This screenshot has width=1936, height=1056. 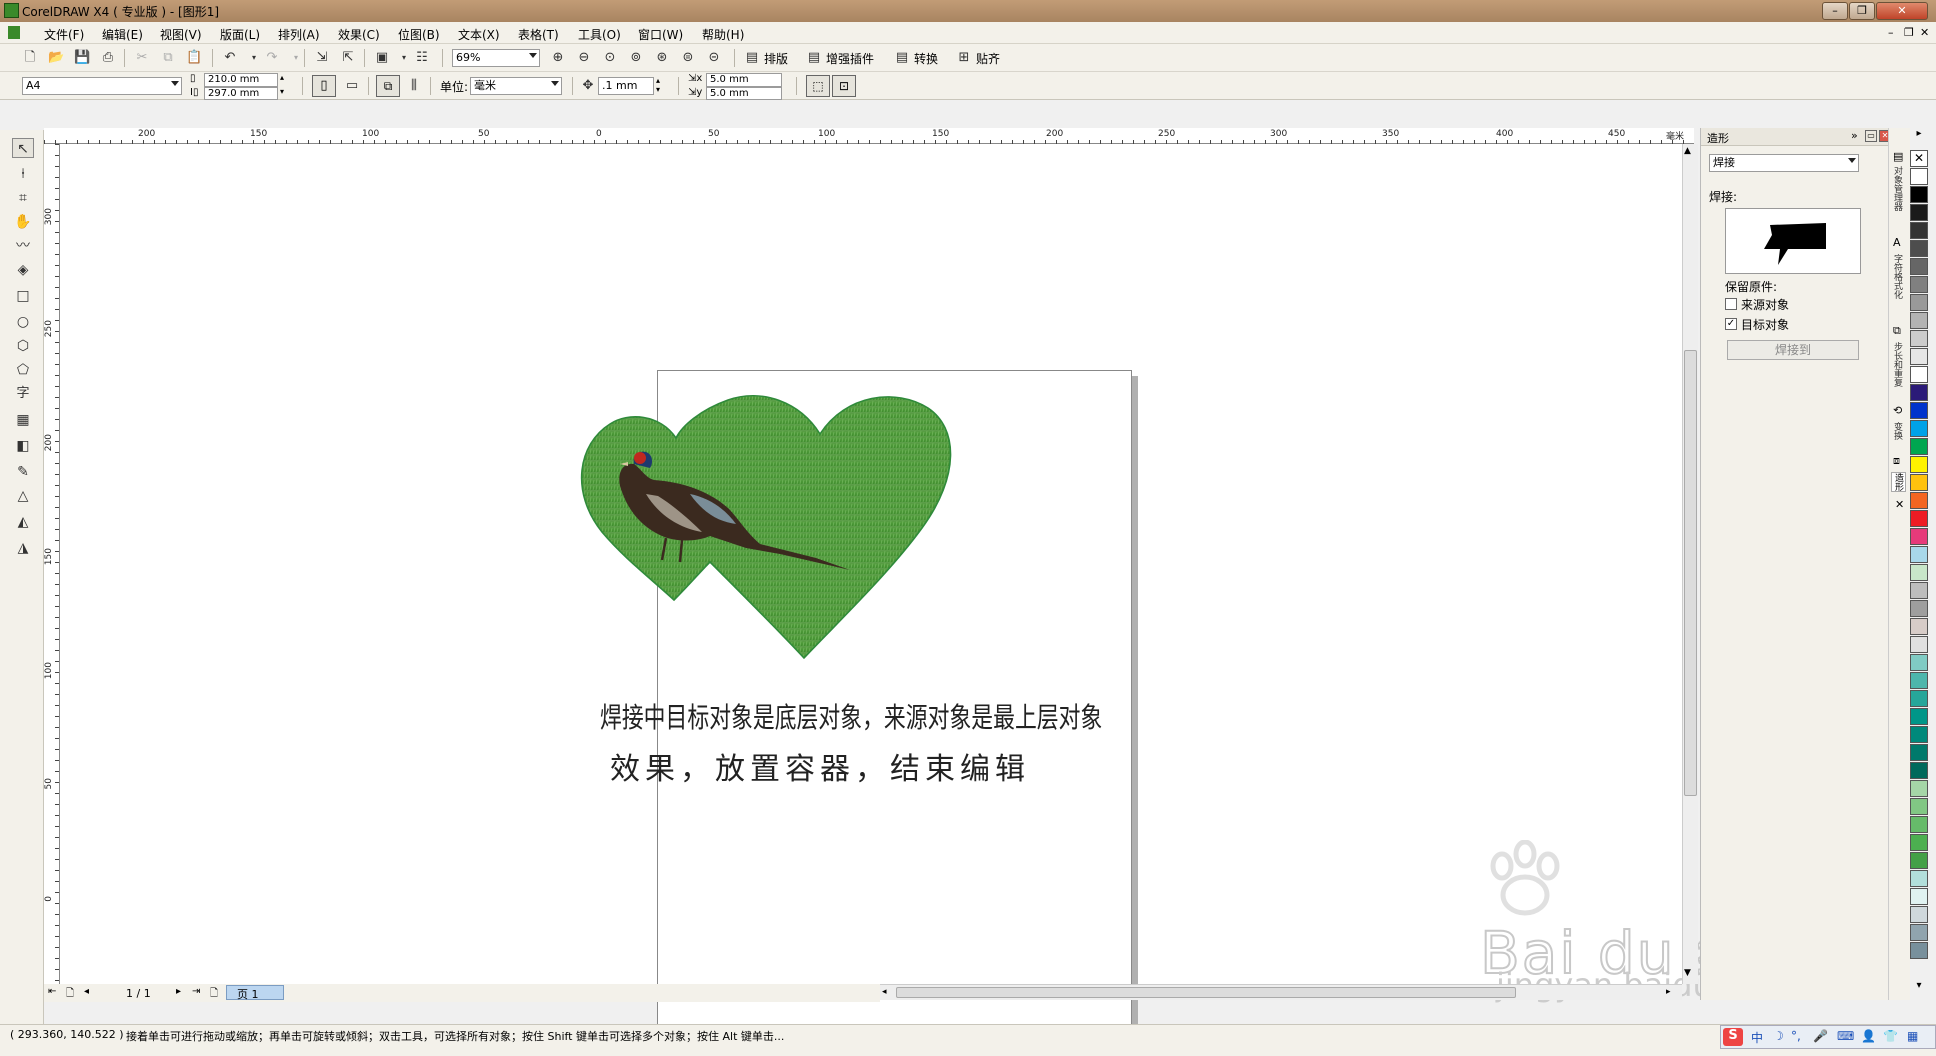 I want to click on application-launcher-icon: ▣, so click(x=382, y=58).